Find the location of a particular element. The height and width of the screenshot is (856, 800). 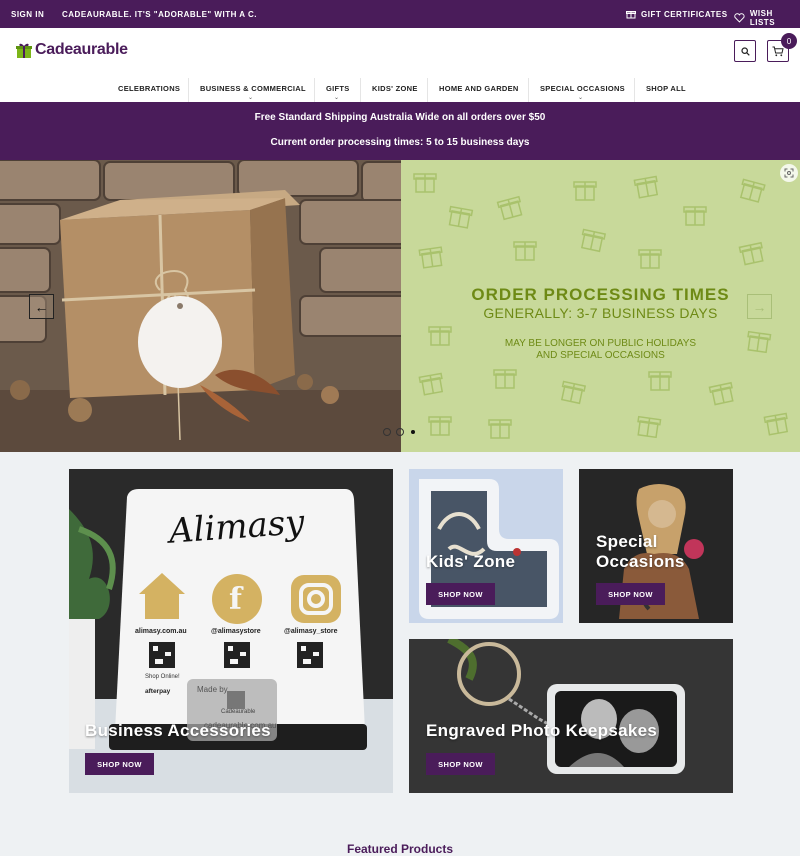

nav-item-business-commercial: BUSINESS & COMMERCIAL is located at coordinates (253, 88).